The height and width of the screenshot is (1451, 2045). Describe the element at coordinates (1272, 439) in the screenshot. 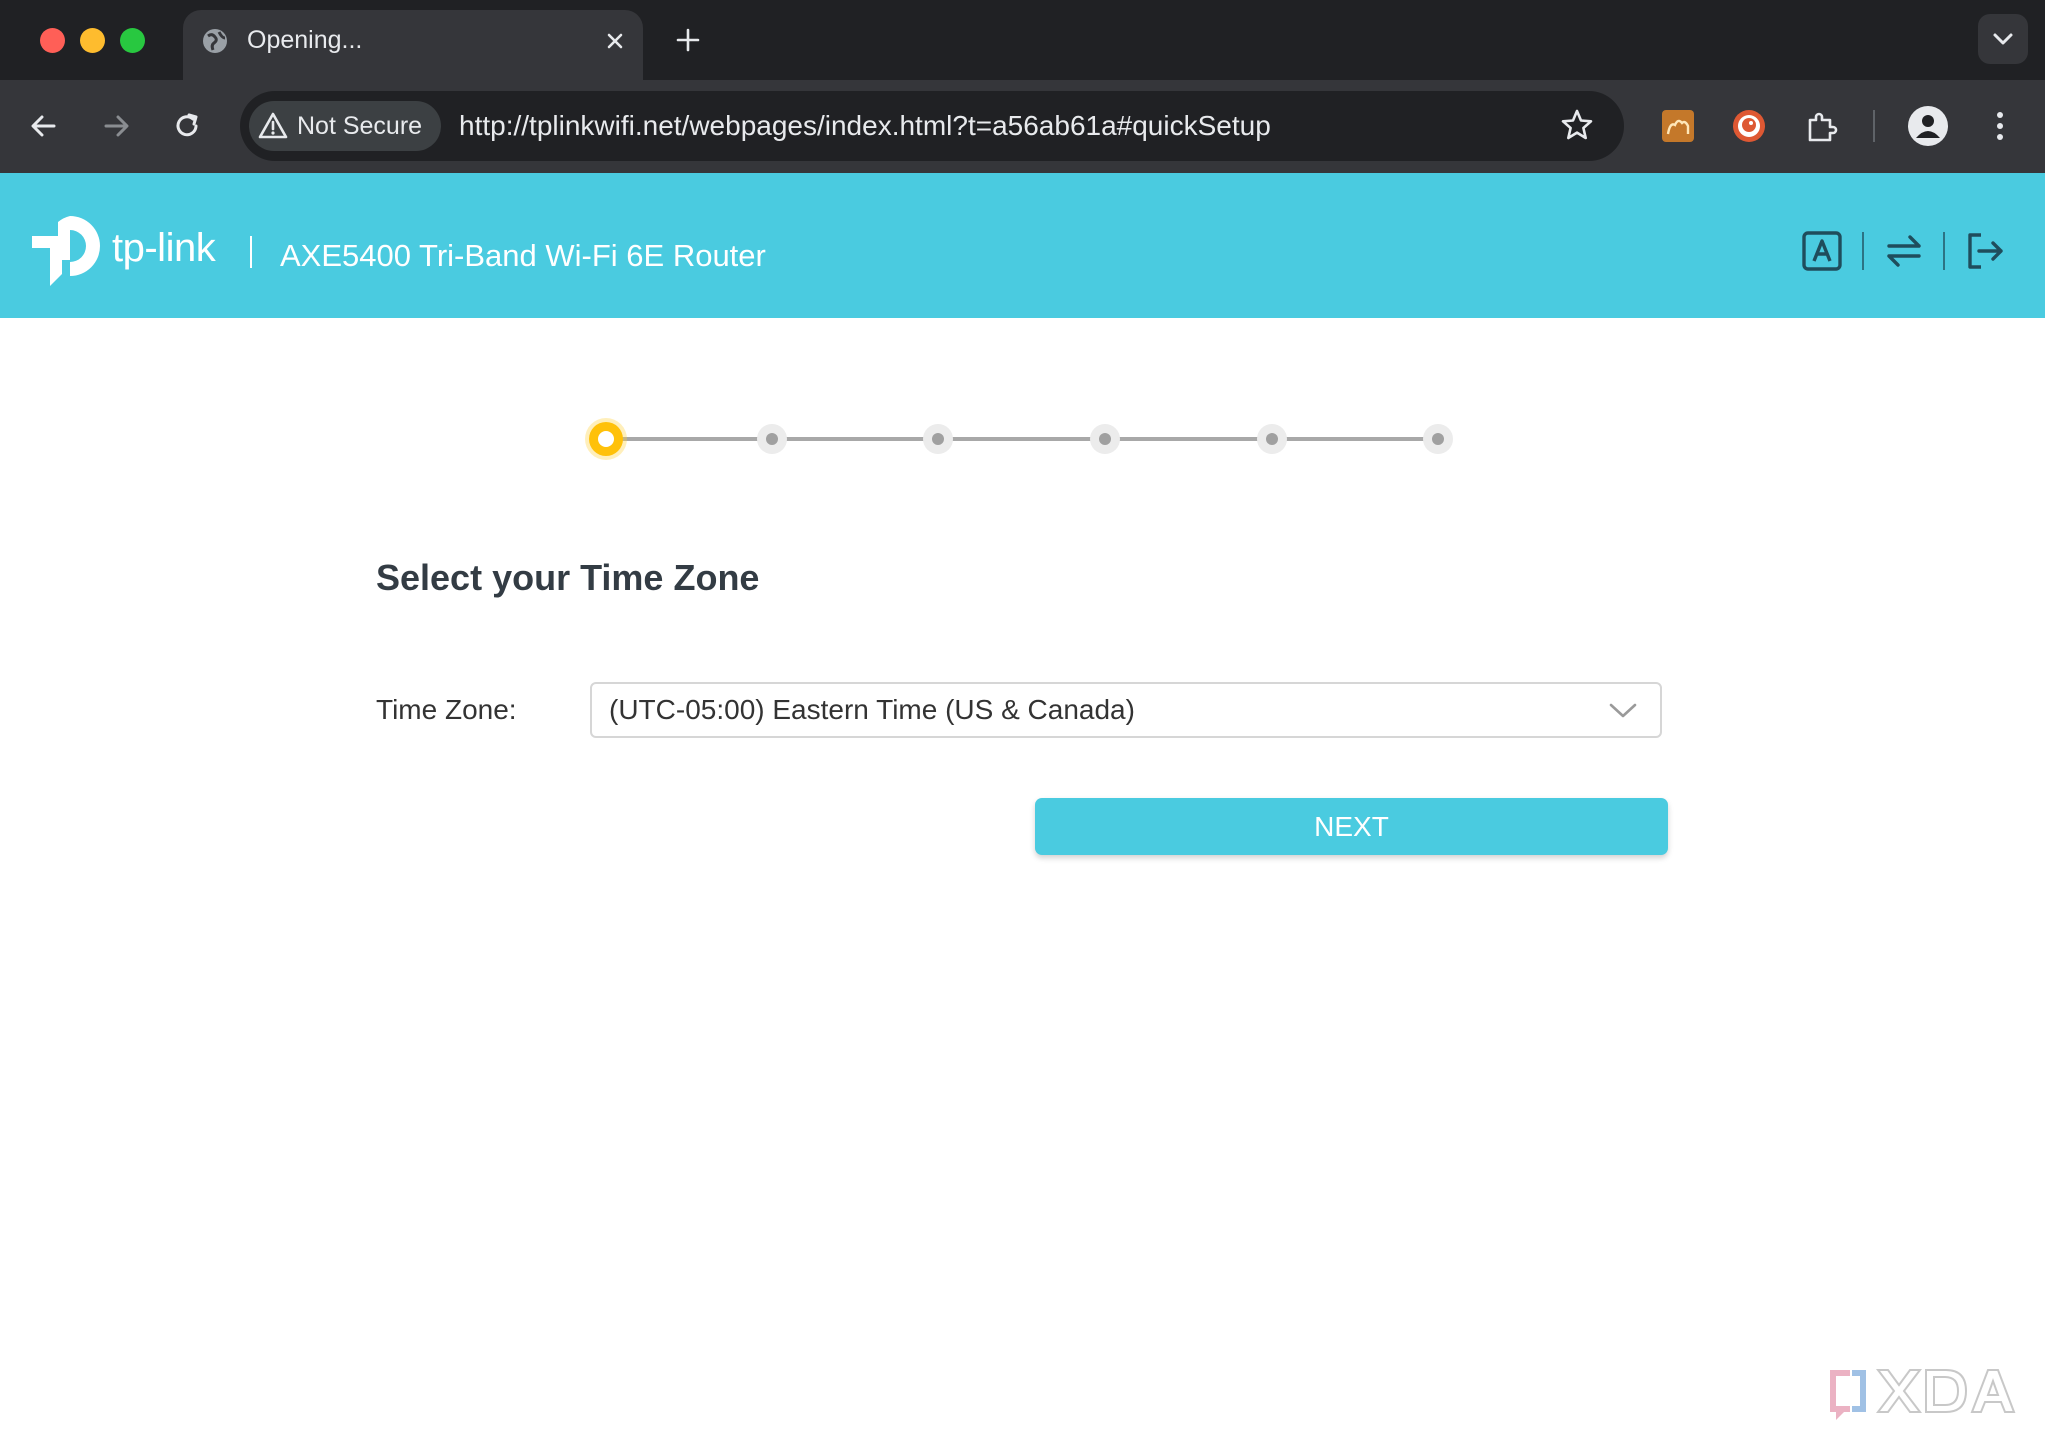

I see `step-5-indicator` at that location.